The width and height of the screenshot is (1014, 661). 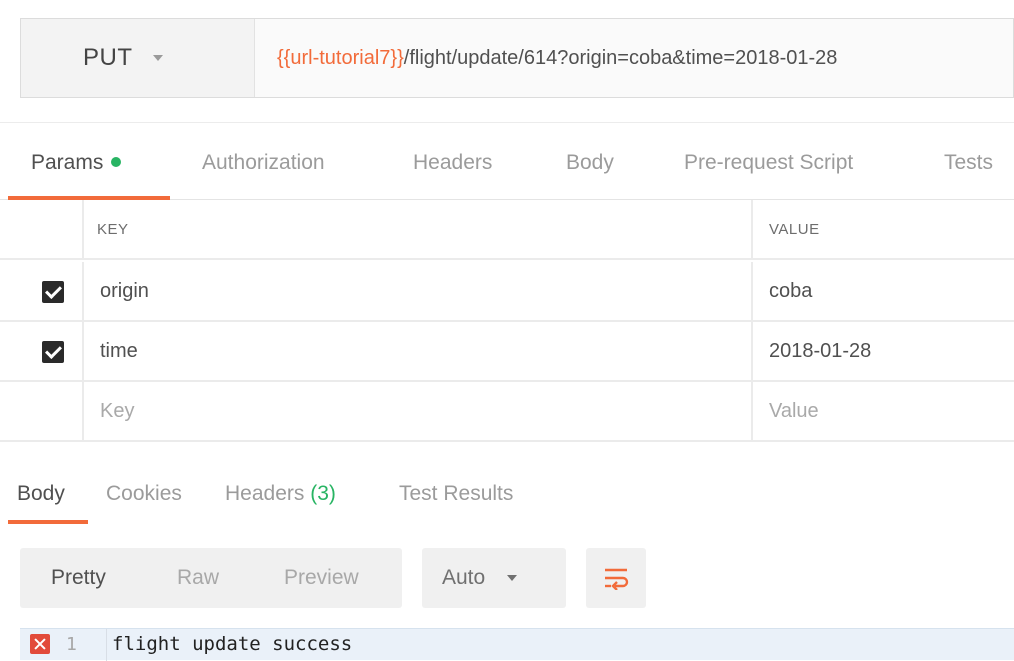 What do you see at coordinates (67, 162) in the screenshot?
I see `tab-params-label: Params` at bounding box center [67, 162].